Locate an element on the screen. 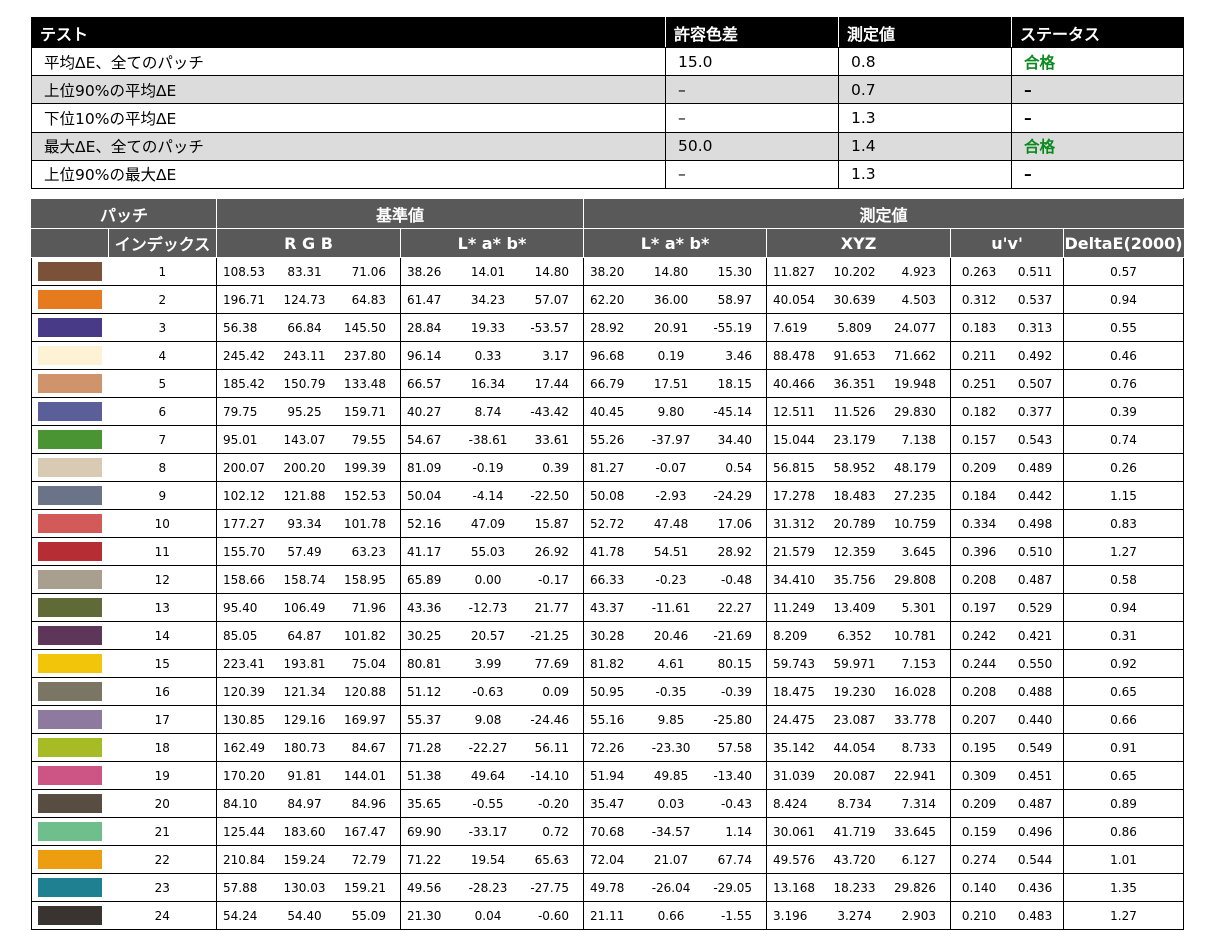  lab-ref-value: 50.04 is located at coordinates (424, 495).